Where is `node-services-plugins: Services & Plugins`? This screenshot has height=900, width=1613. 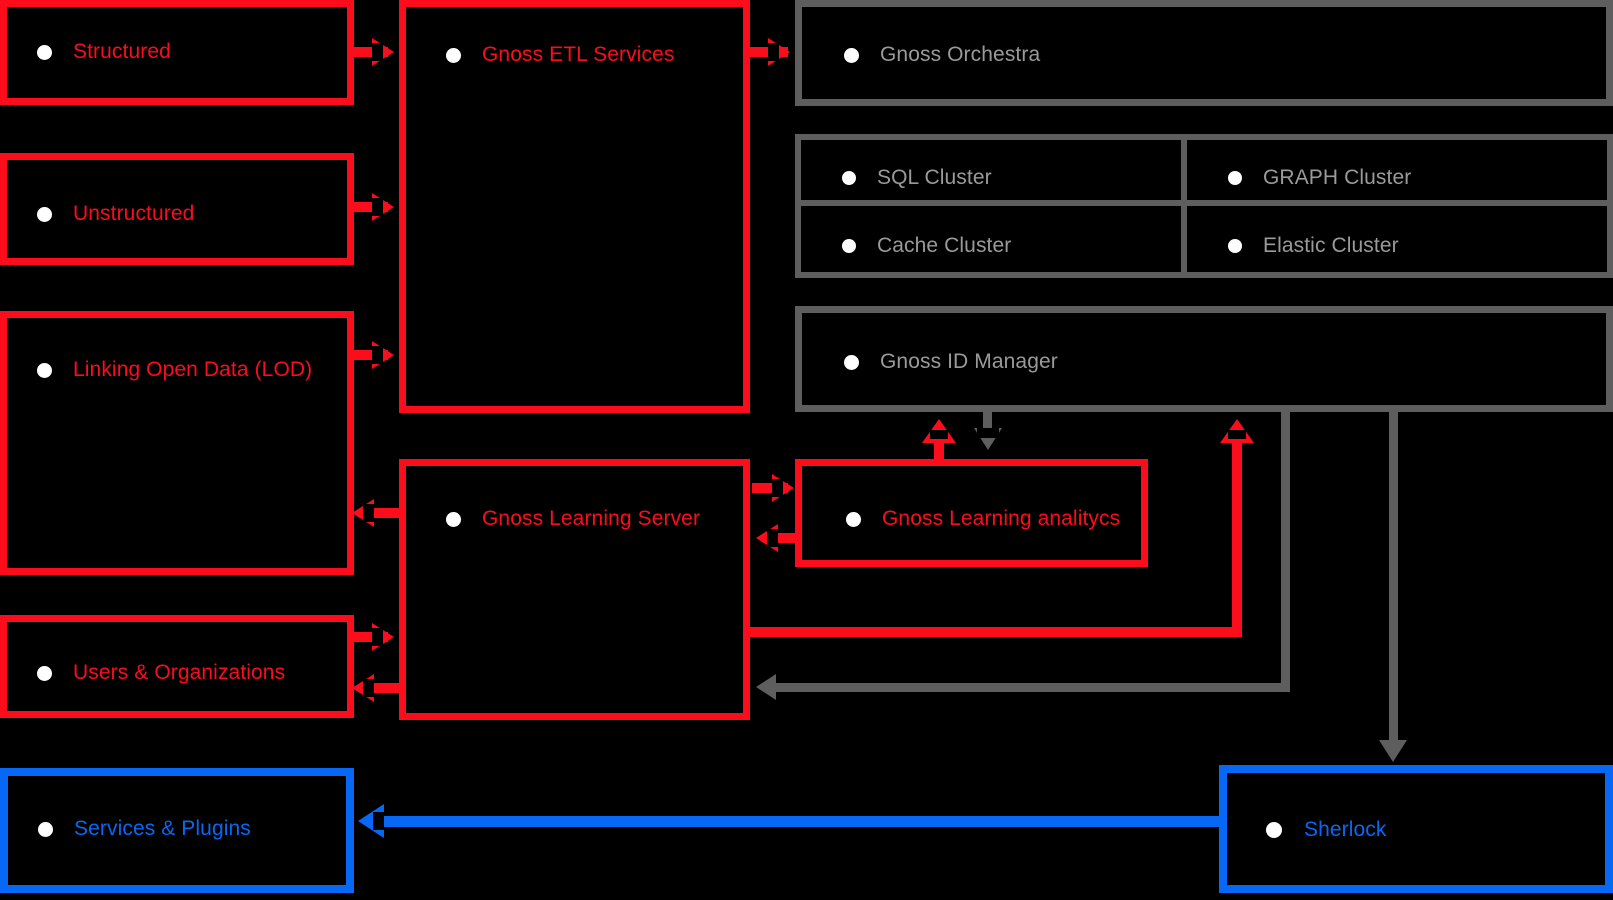
node-services-plugins: Services & Plugins is located at coordinates (177, 830).